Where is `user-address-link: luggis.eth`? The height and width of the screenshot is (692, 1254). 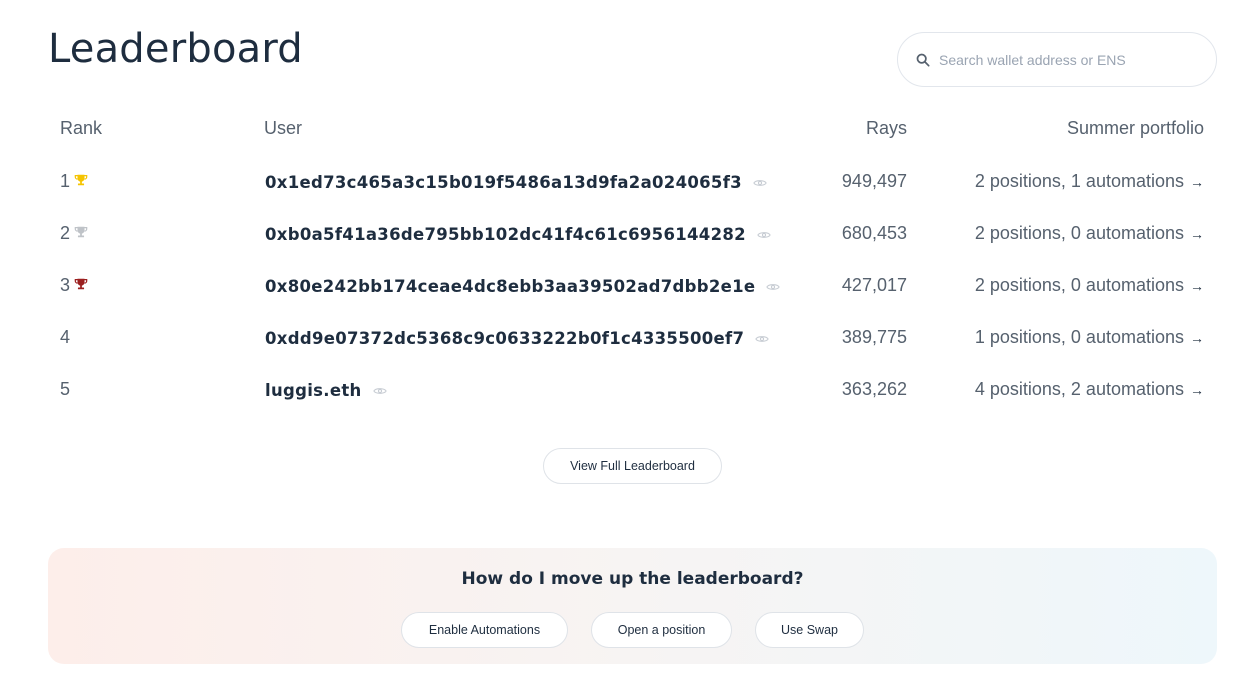
user-address-link: luggis.eth is located at coordinates (326, 390).